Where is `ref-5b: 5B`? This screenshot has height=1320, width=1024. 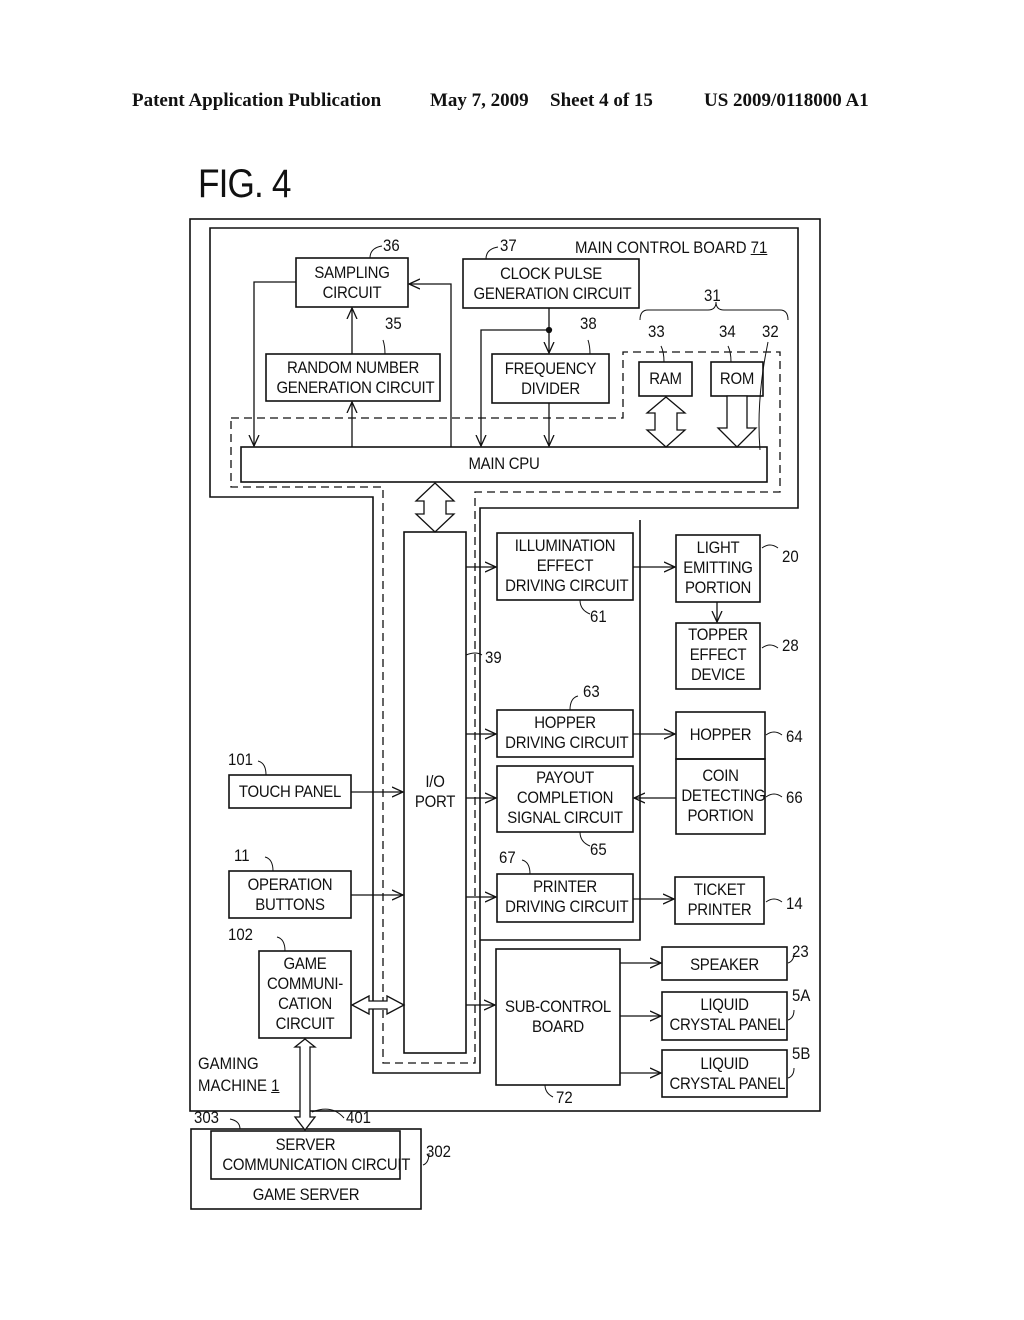 ref-5b: 5B is located at coordinates (801, 1053).